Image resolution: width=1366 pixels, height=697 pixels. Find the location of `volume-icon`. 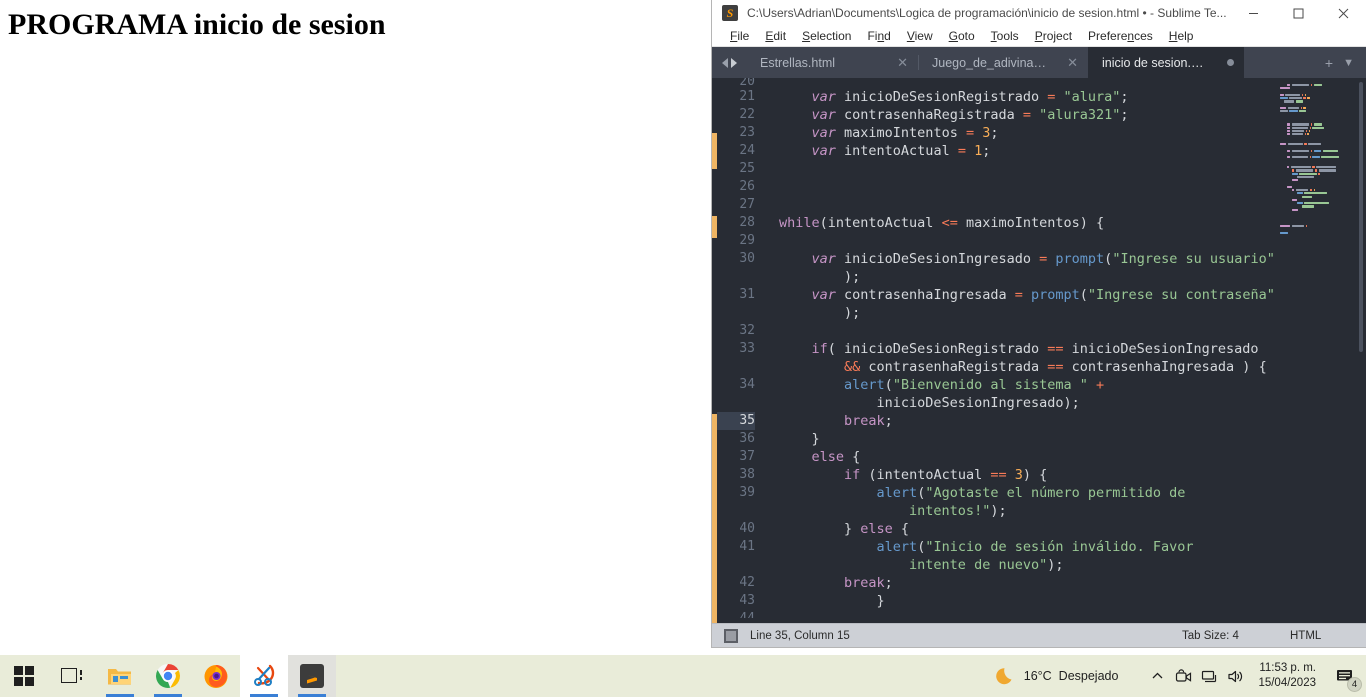

volume-icon is located at coordinates (1235, 676).